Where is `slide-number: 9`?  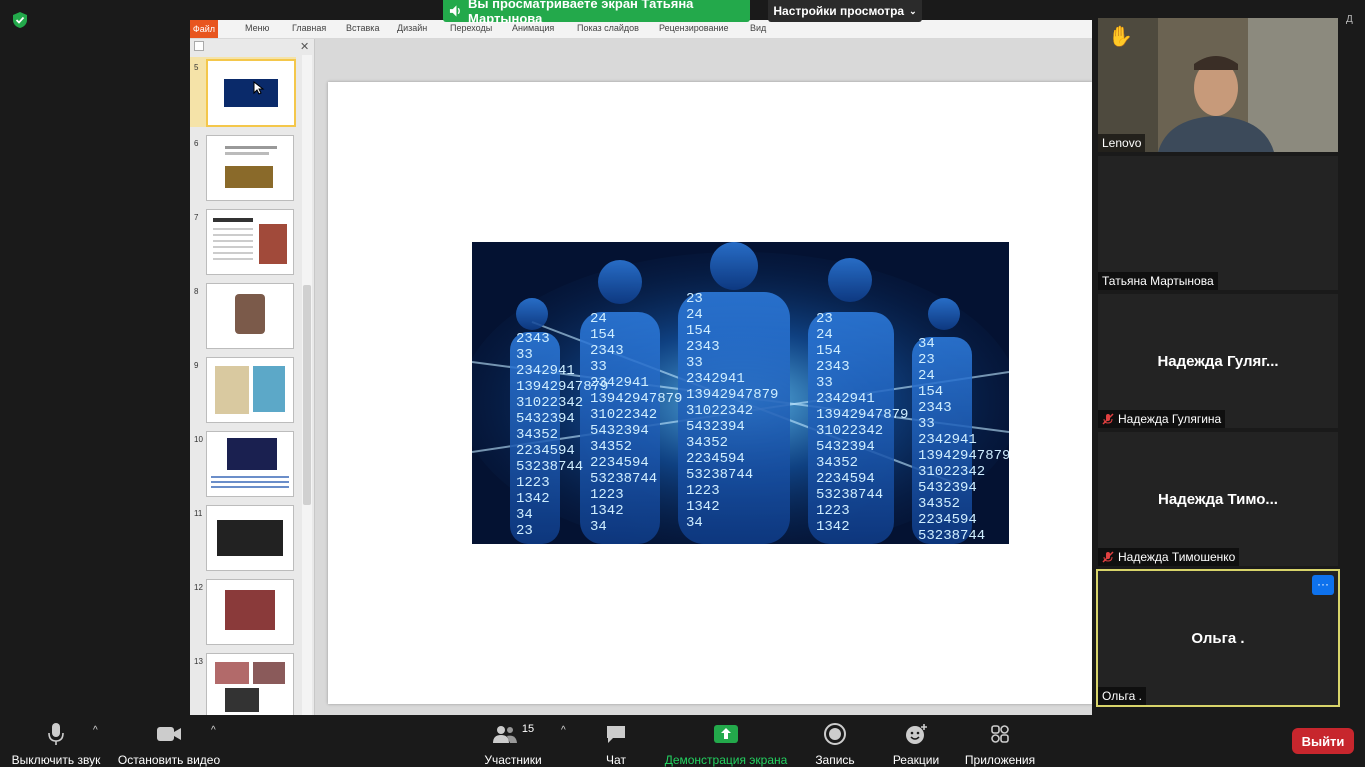 slide-number: 9 is located at coordinates (196, 365).